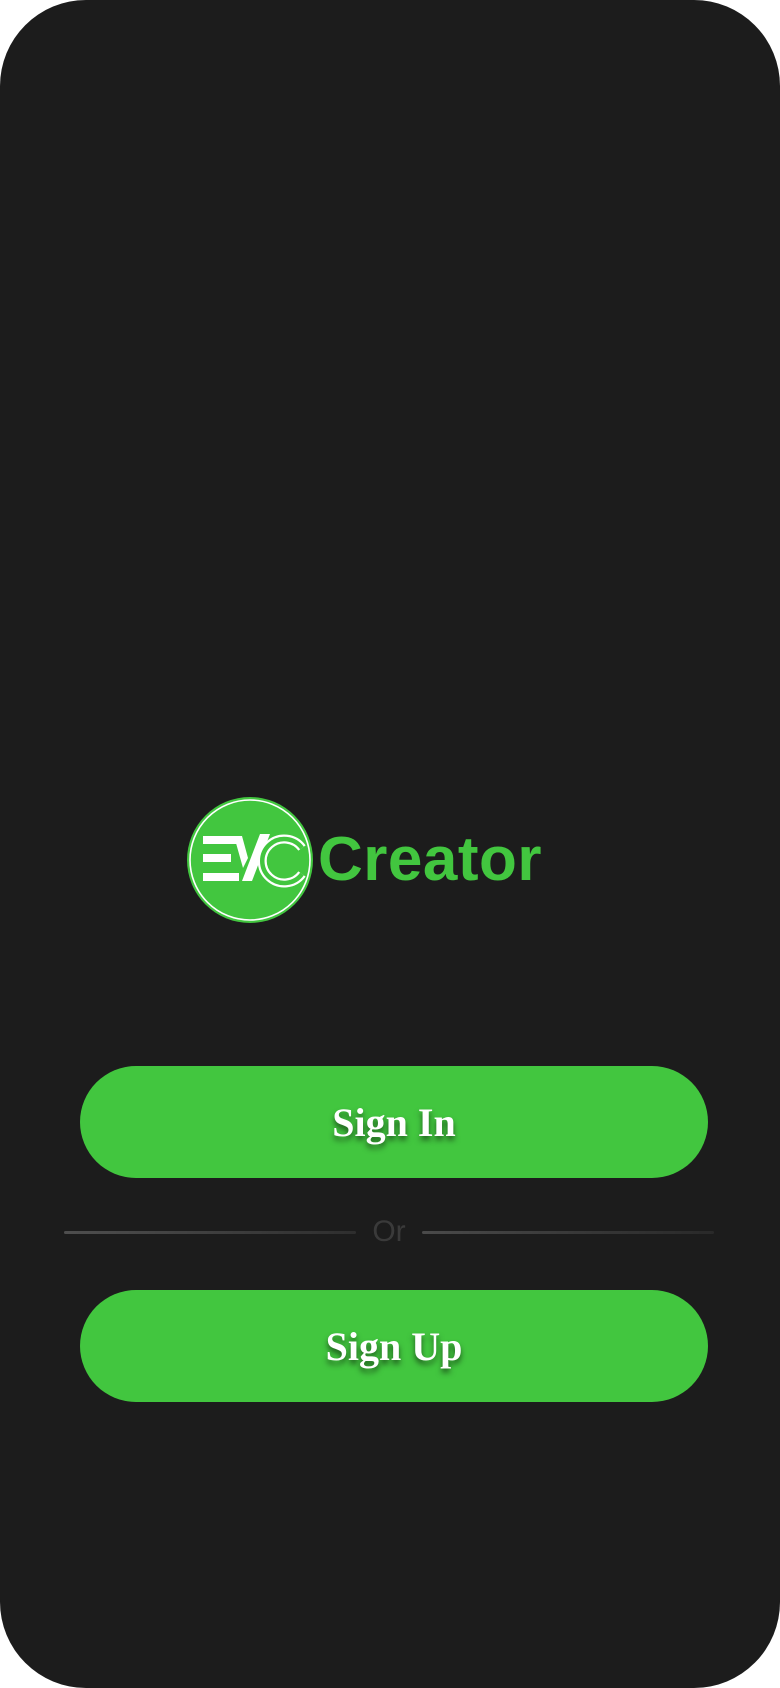  Describe the element at coordinates (250, 860) in the screenshot. I see `evc-logo-icon` at that location.